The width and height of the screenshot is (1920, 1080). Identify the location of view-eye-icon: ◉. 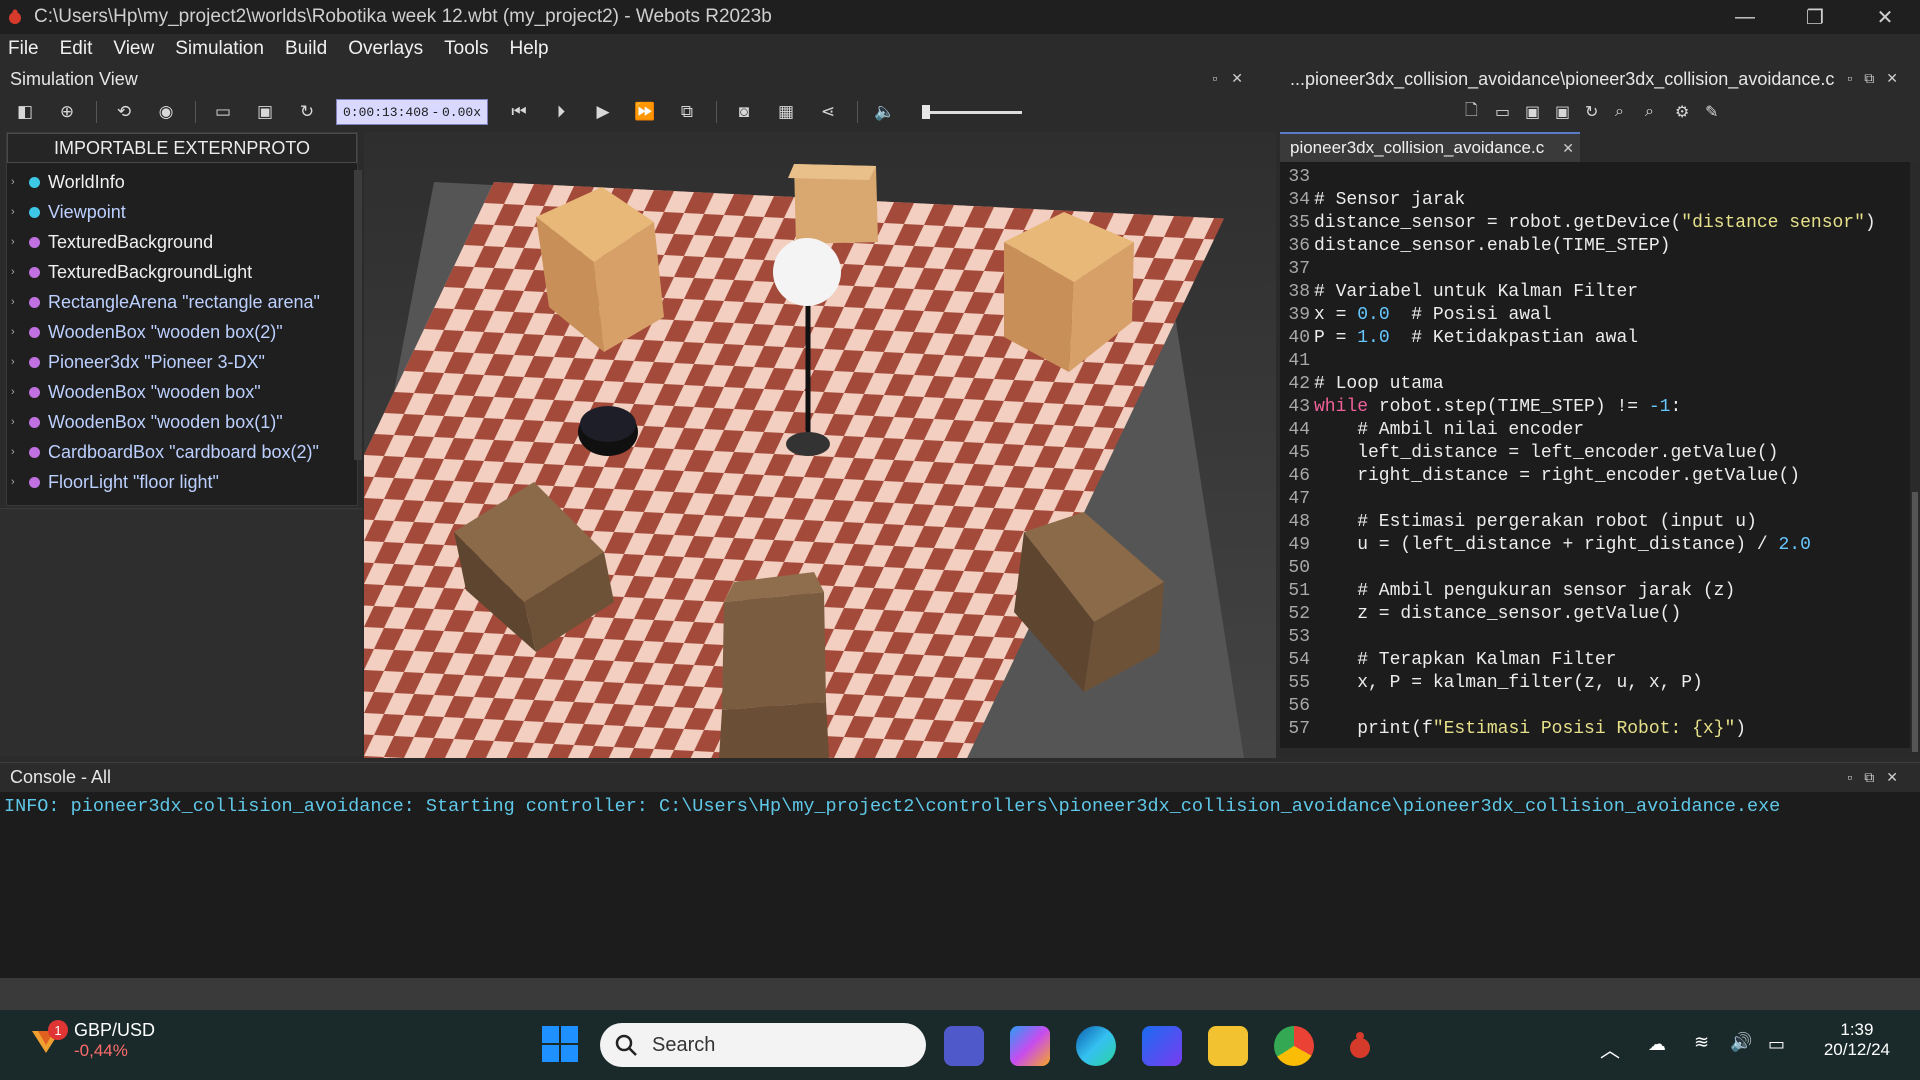
(166, 112).